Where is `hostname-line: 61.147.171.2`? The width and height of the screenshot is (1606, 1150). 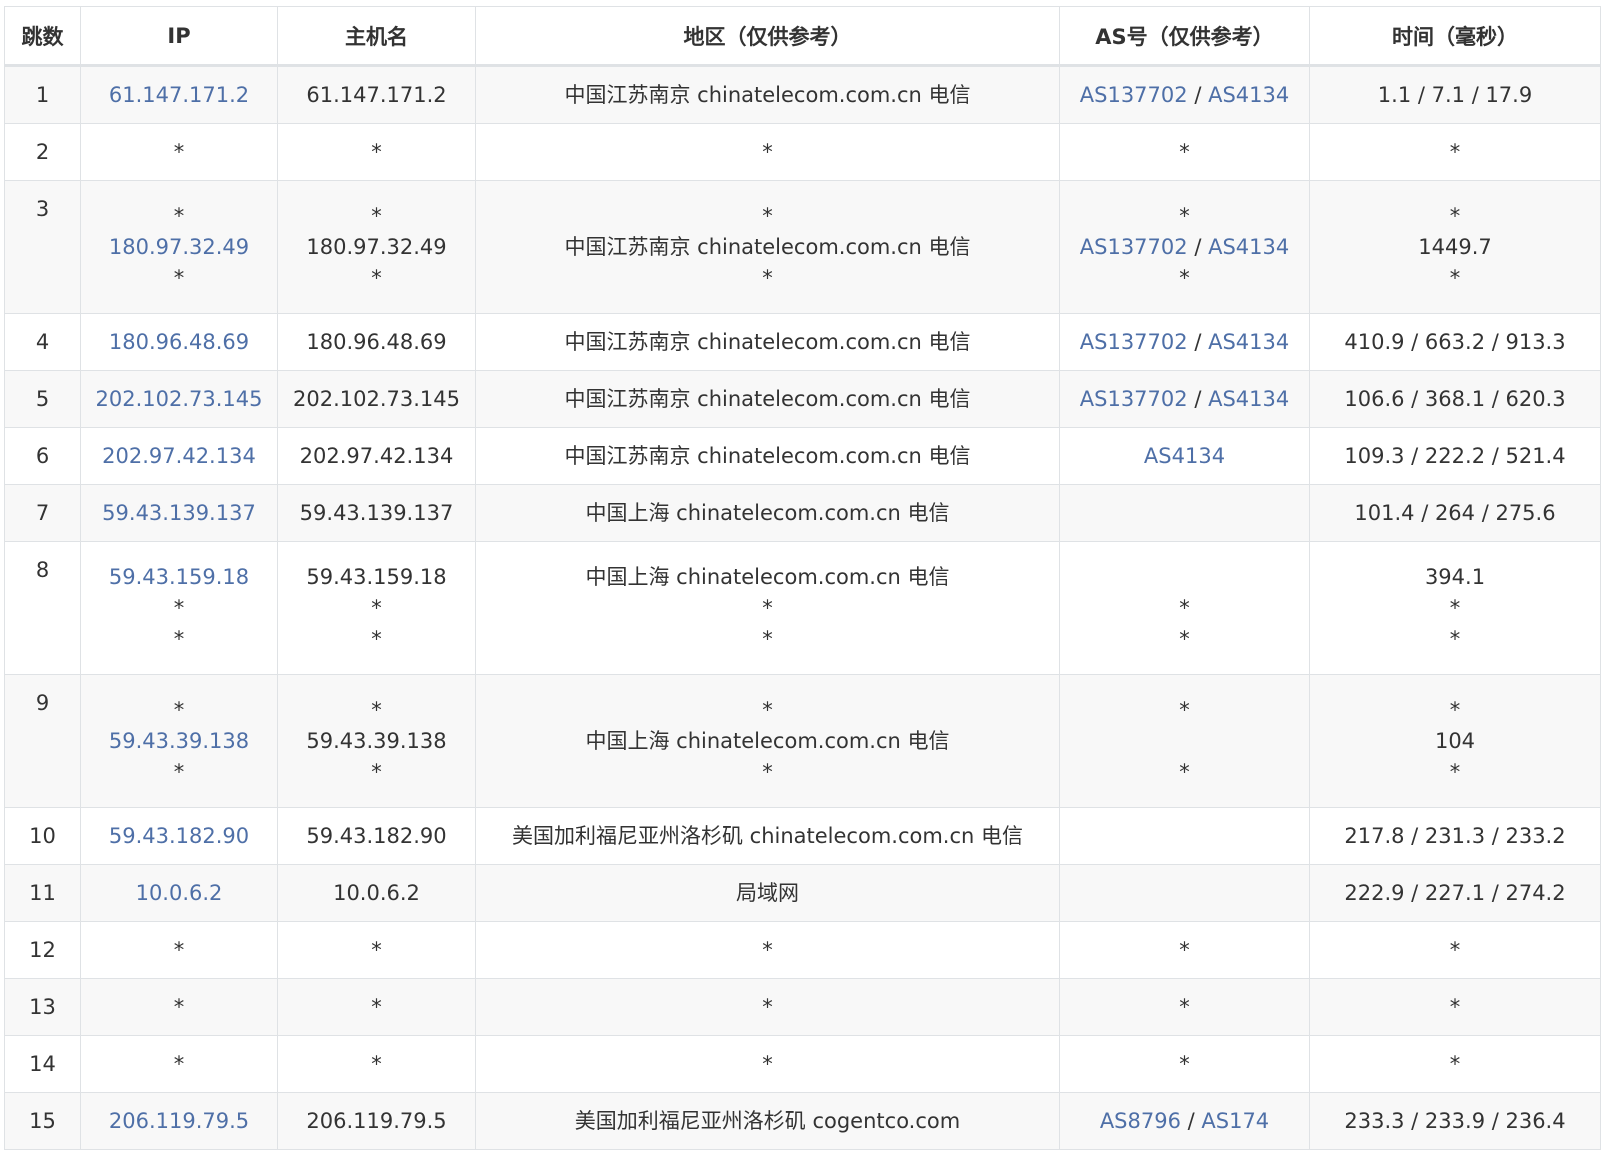 hostname-line: 61.147.171.2 is located at coordinates (376, 95).